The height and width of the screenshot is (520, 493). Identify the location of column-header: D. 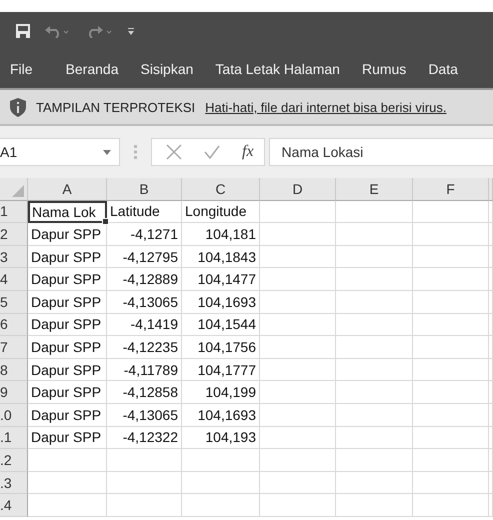
(298, 189).